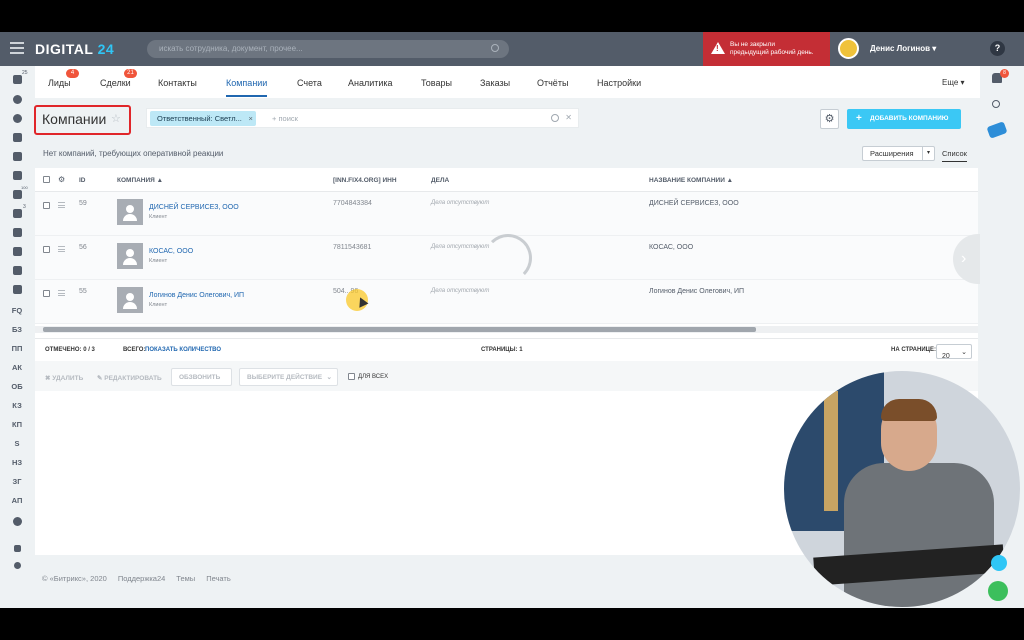 This screenshot has height=640, width=1024. Describe the element at coordinates (17, 369) in the screenshot. I see `sidebar-item-ak: АК` at that location.